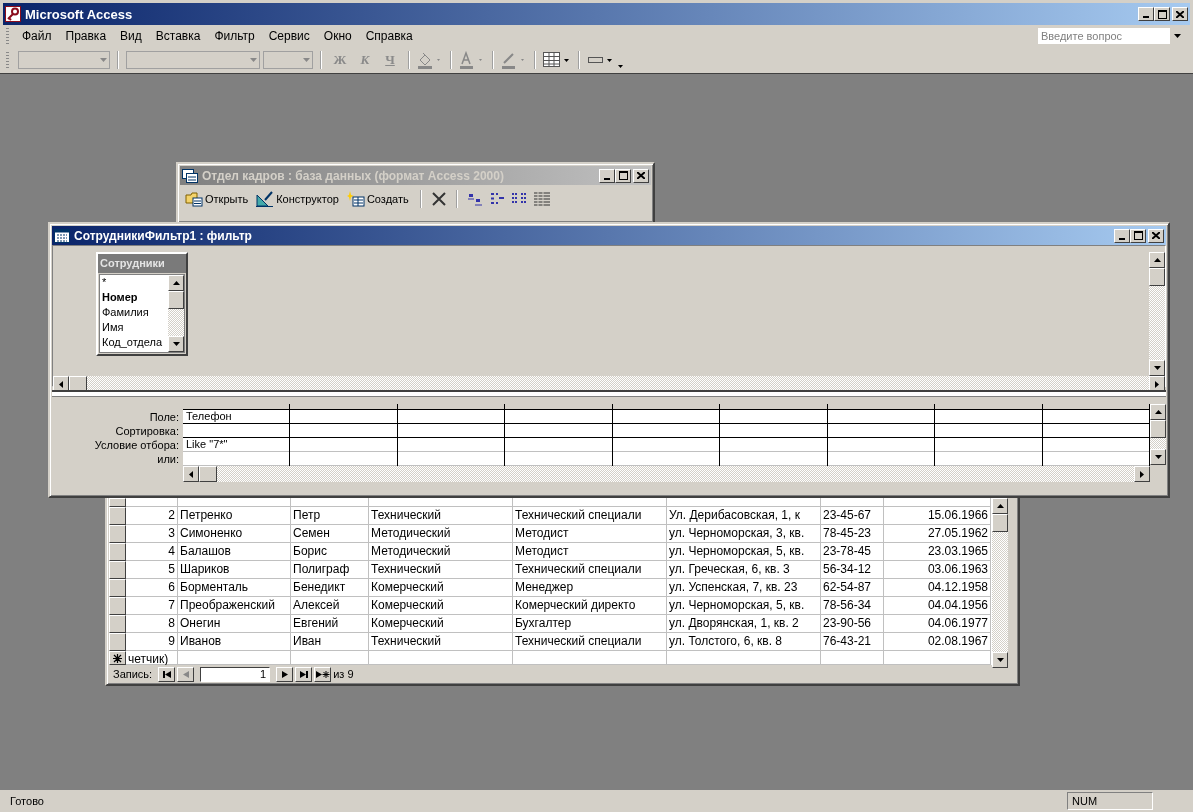 Image resolution: width=1193 pixels, height=812 pixels. What do you see at coordinates (497, 199) in the screenshot?
I see `small-icons-view-icon` at bounding box center [497, 199].